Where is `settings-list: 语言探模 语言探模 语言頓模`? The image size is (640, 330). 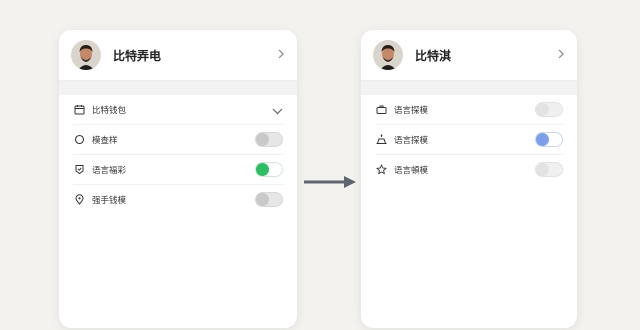 settings-list: 语言探模 语言探模 语言頓模 is located at coordinates (469, 139).